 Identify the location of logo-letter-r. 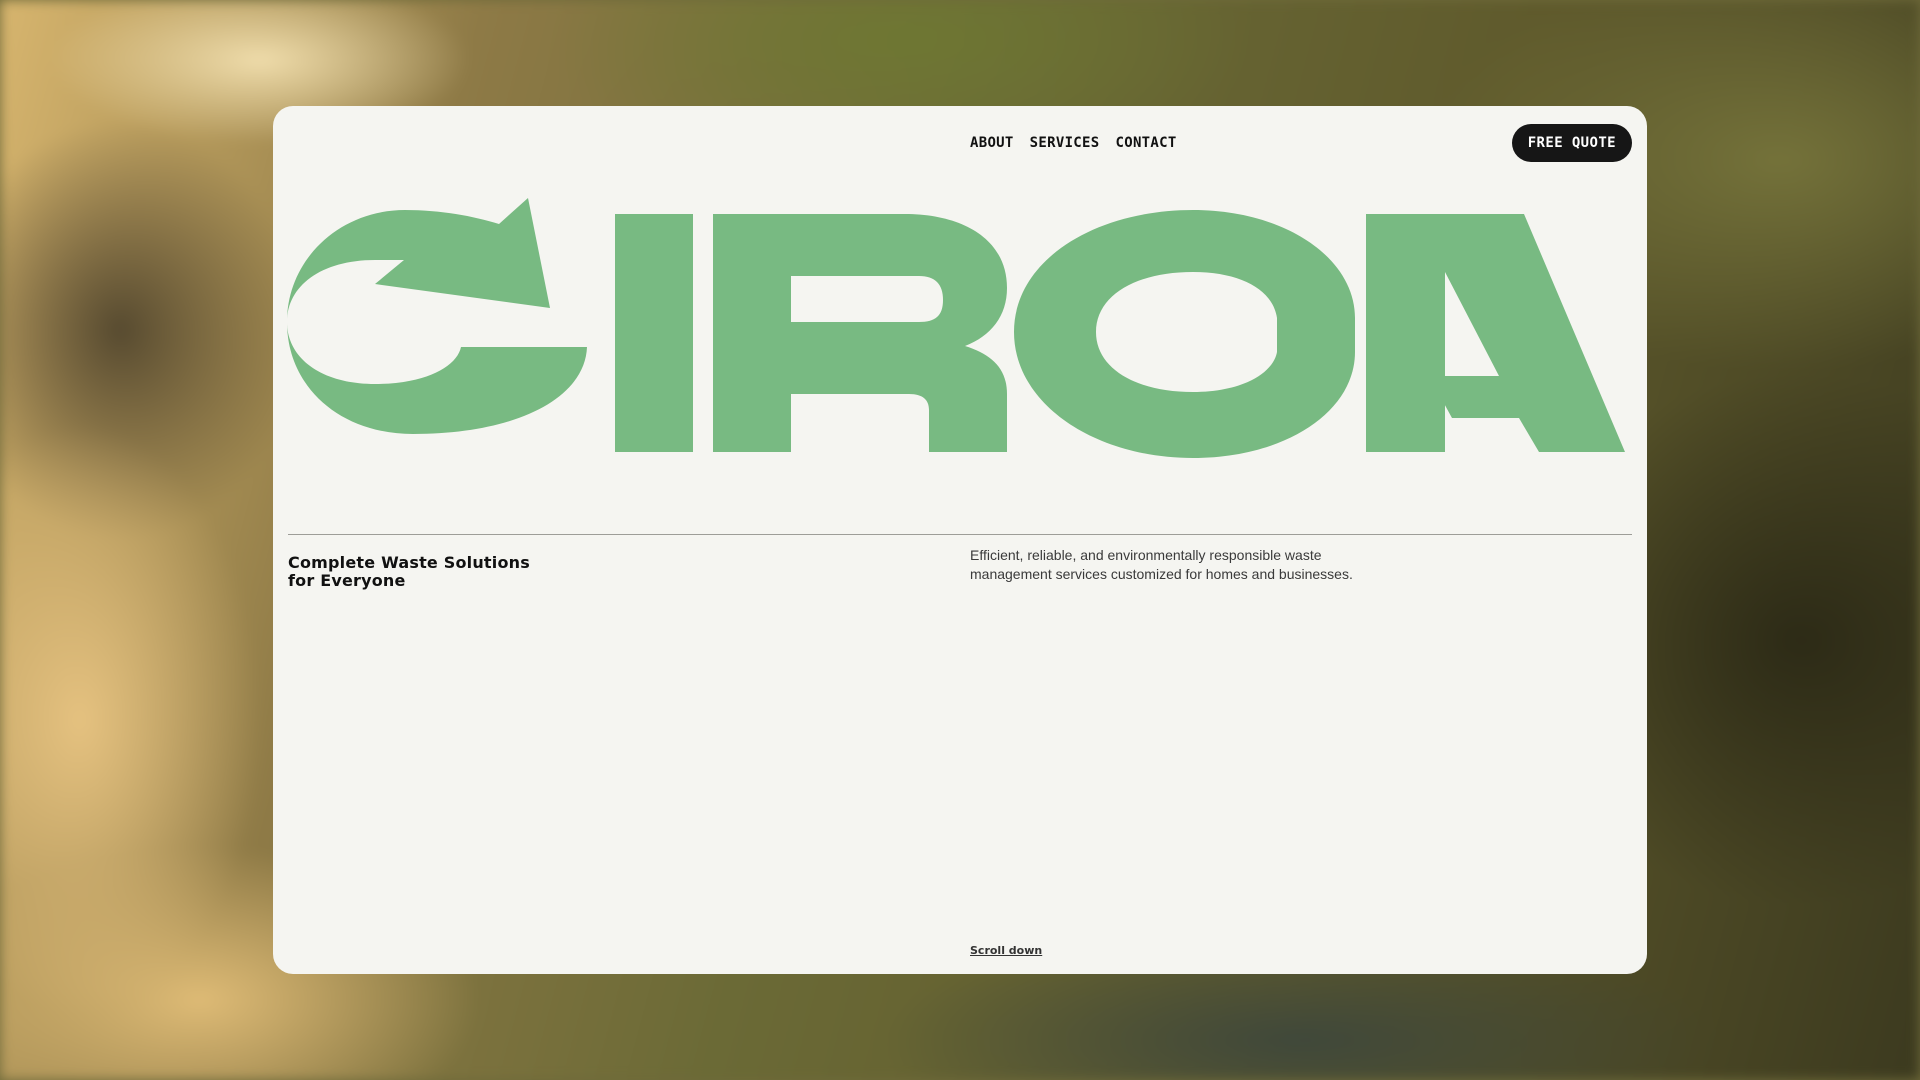
(860, 333).